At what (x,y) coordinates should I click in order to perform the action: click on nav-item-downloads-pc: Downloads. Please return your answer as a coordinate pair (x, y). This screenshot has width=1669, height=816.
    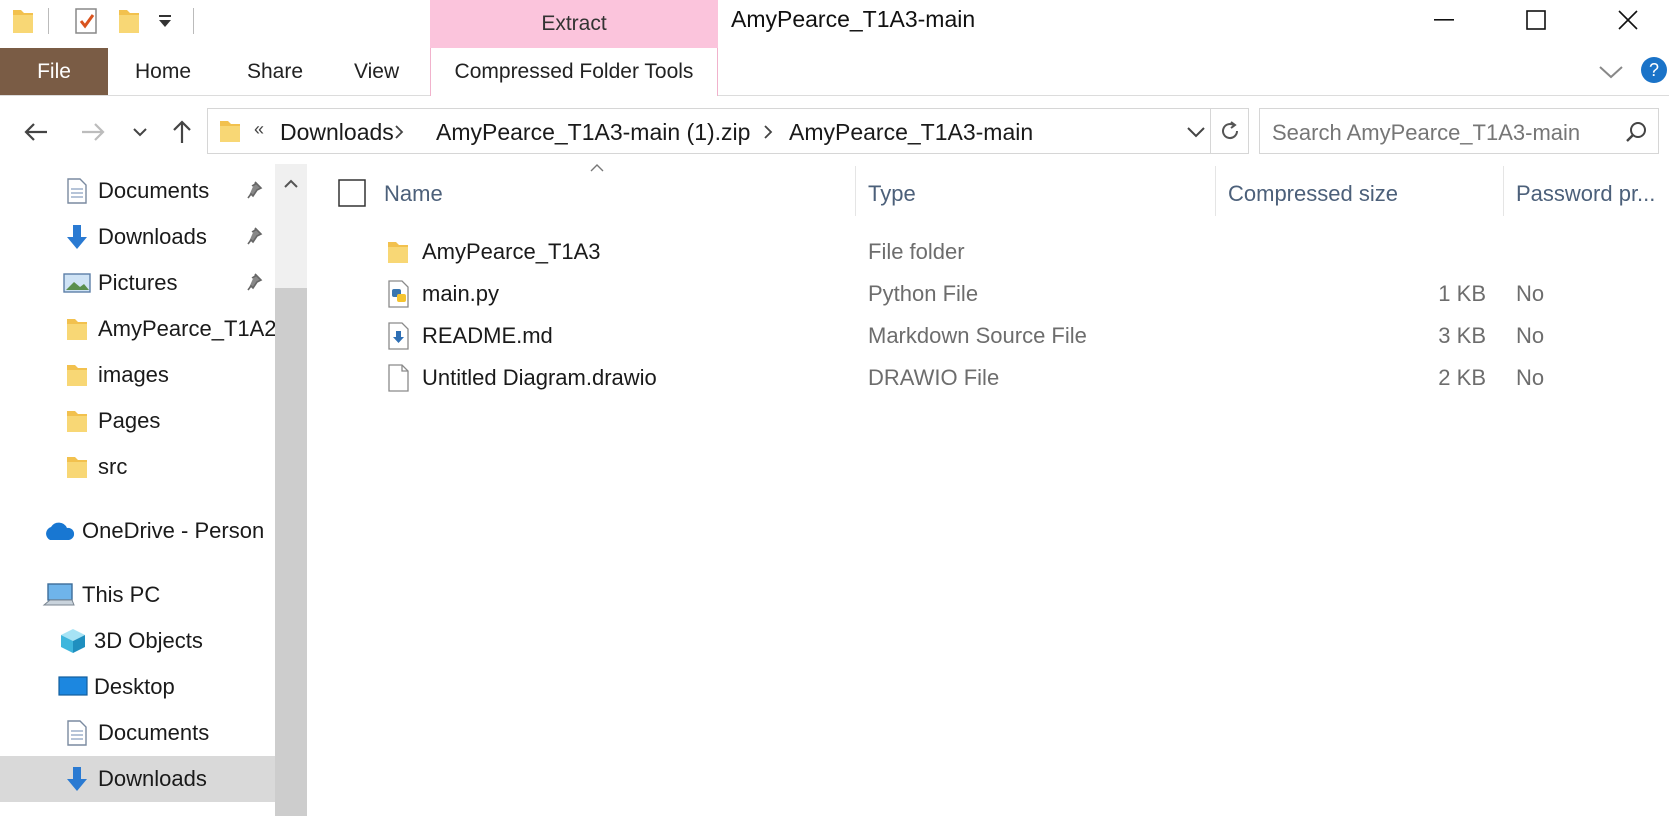
    Looking at the image, I should click on (137, 779).